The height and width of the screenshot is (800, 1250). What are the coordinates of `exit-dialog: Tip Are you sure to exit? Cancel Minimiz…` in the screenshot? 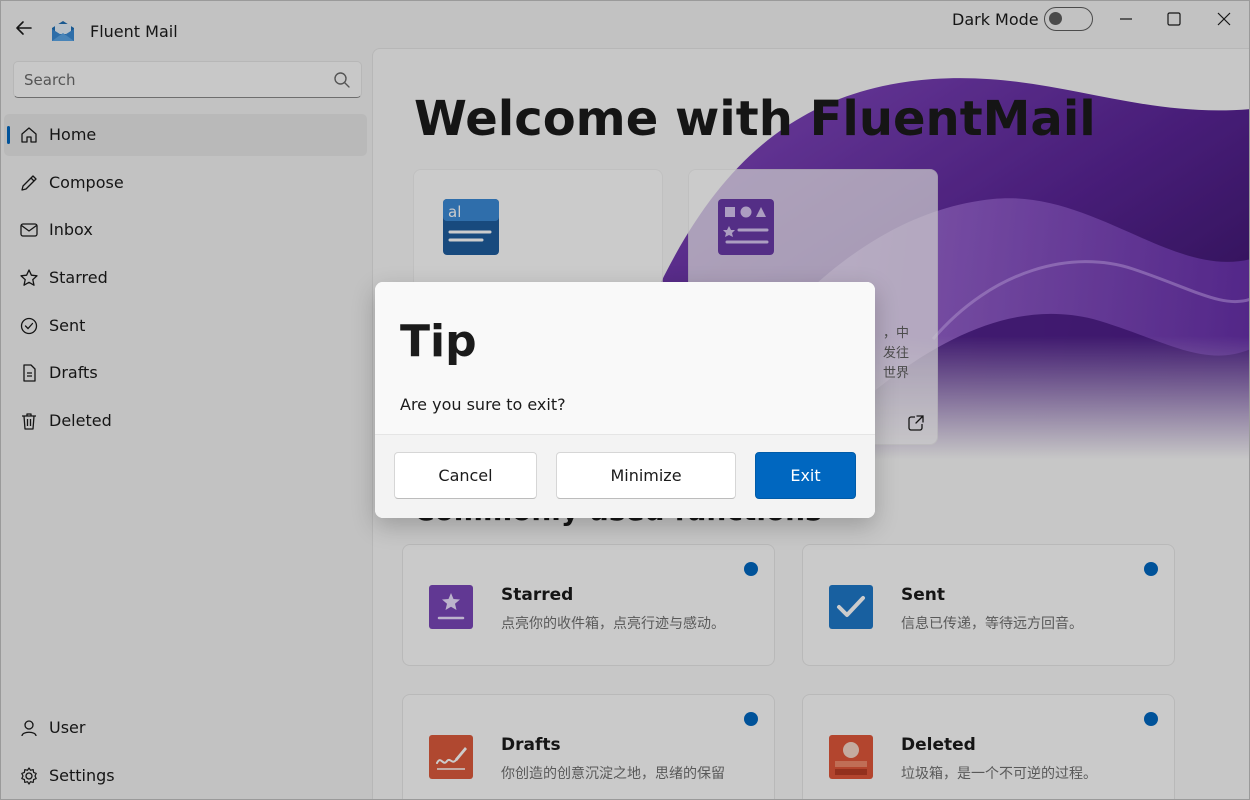 It's located at (625, 400).